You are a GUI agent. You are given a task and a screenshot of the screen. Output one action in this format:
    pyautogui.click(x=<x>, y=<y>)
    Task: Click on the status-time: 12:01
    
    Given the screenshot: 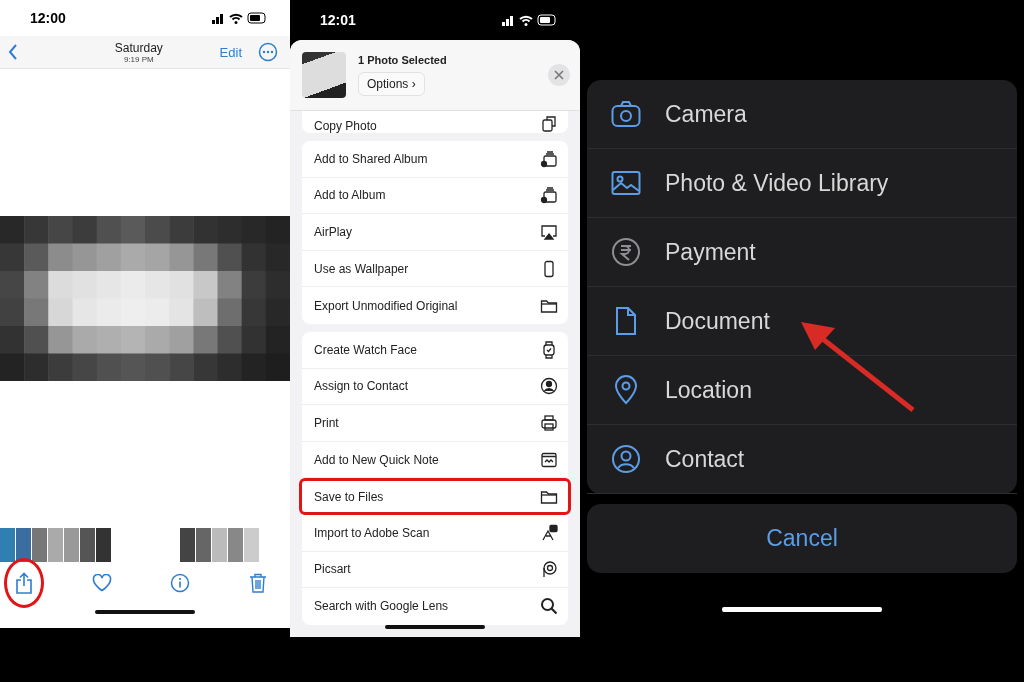 What is the action you would take?
    pyautogui.click(x=338, y=20)
    